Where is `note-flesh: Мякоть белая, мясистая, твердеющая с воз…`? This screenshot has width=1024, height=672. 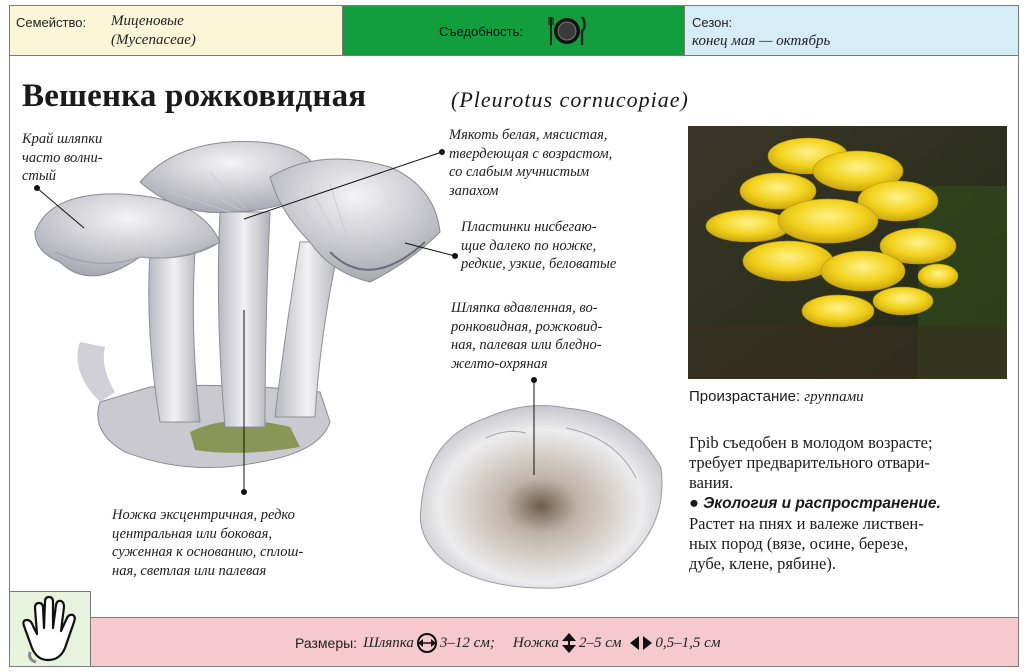 note-flesh: Мякоть белая, мясистая, твердеющая с воз… is located at coordinates (531, 163).